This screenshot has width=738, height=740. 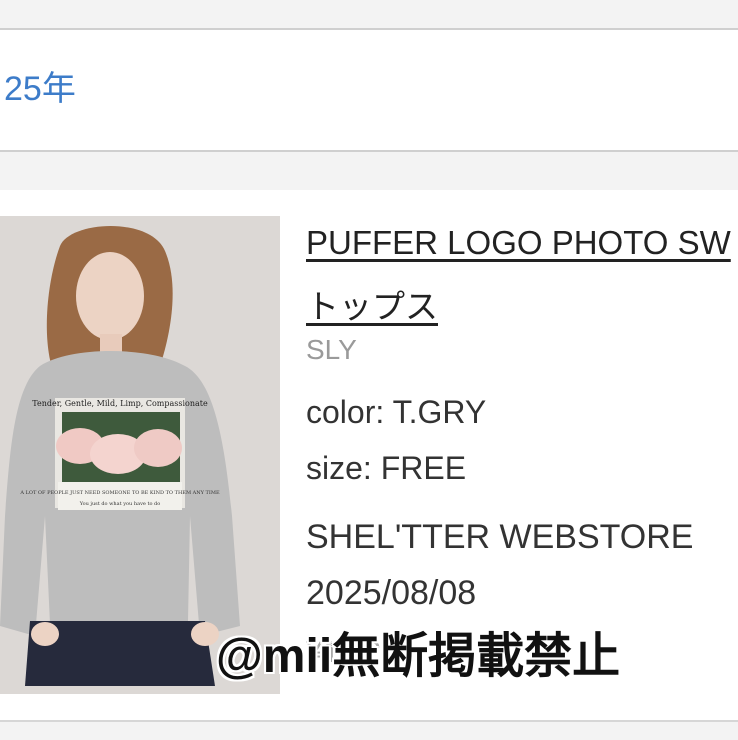 What do you see at coordinates (369, 171) in the screenshot?
I see `section-divider` at bounding box center [369, 171].